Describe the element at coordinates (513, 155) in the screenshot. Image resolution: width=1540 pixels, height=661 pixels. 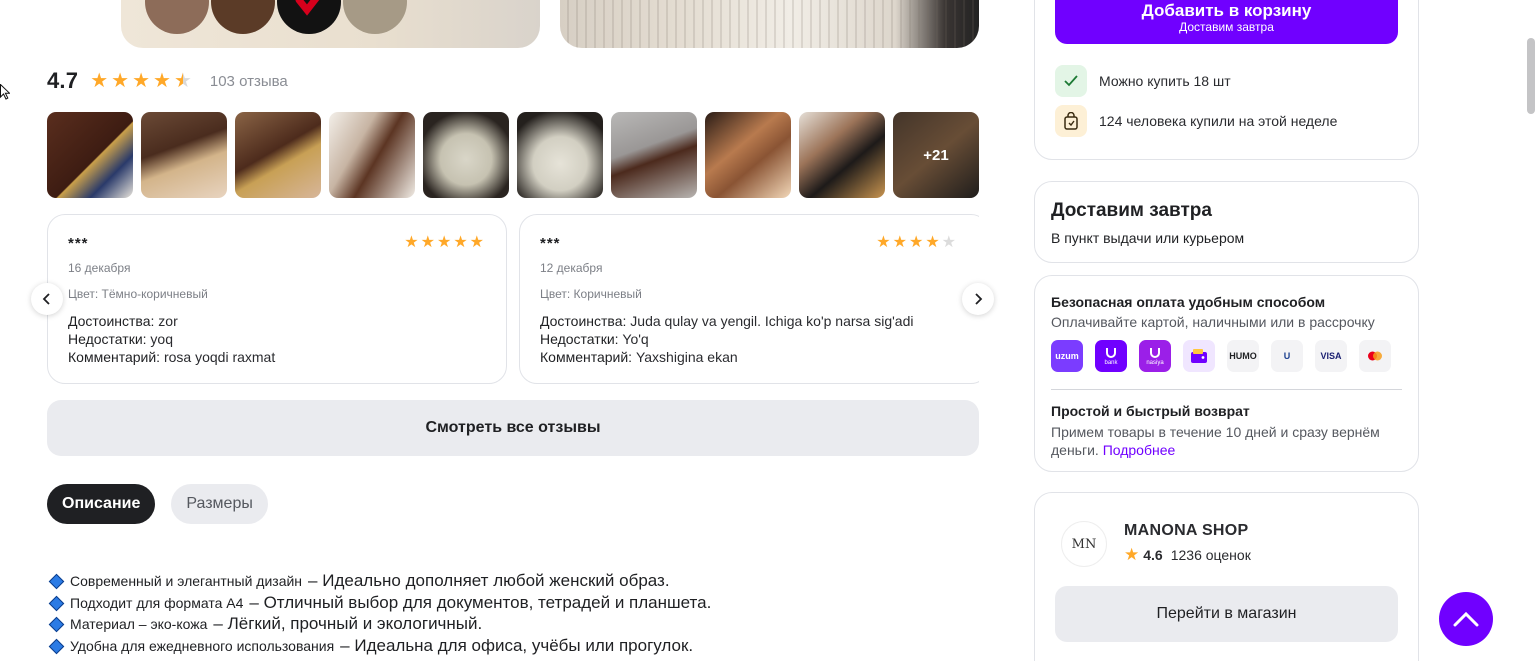
I see `review-photo-gallery: +21` at that location.